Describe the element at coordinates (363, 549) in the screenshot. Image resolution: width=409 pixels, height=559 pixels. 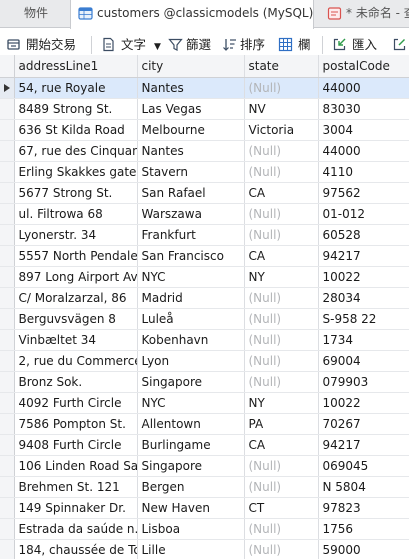
I see `cell-postalcode: 59000` at that location.